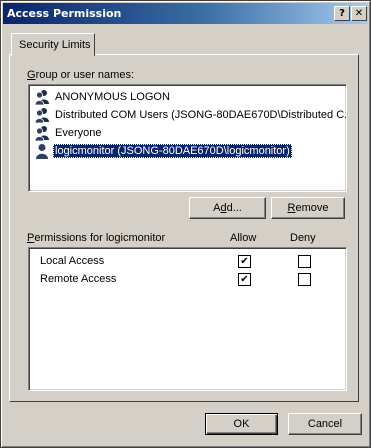 The width and height of the screenshot is (371, 448). I want to click on user-list-item: ANONYMOUS LOGON, so click(188, 97).